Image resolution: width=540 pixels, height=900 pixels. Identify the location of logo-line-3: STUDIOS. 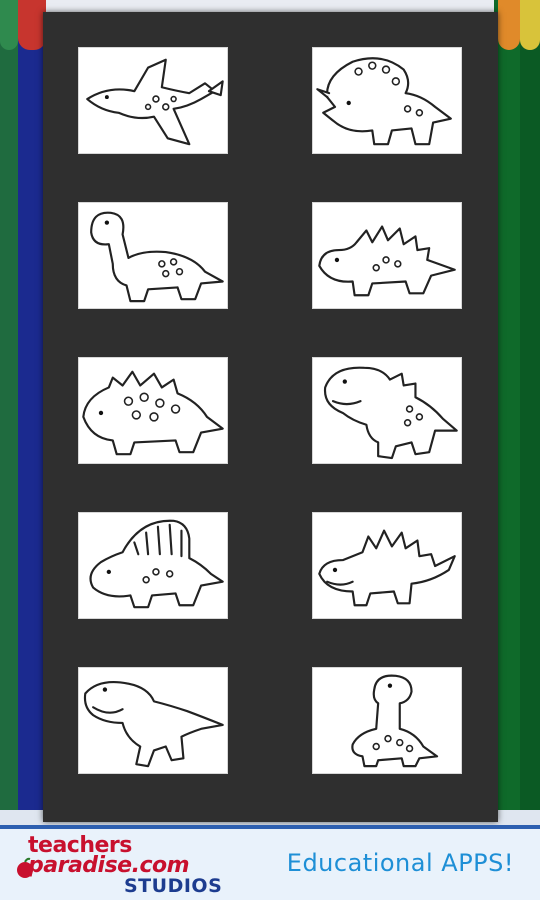
(173, 886).